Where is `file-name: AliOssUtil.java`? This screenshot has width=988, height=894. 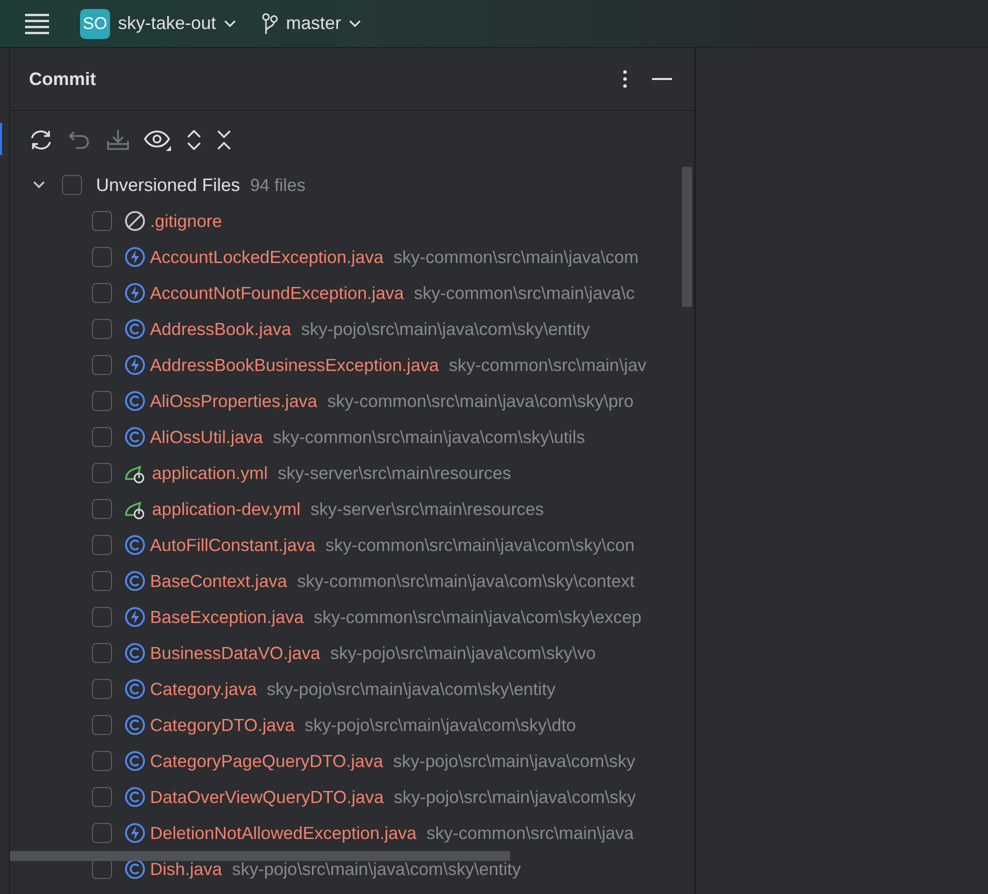
file-name: AliOssUtil.java is located at coordinates (206, 437).